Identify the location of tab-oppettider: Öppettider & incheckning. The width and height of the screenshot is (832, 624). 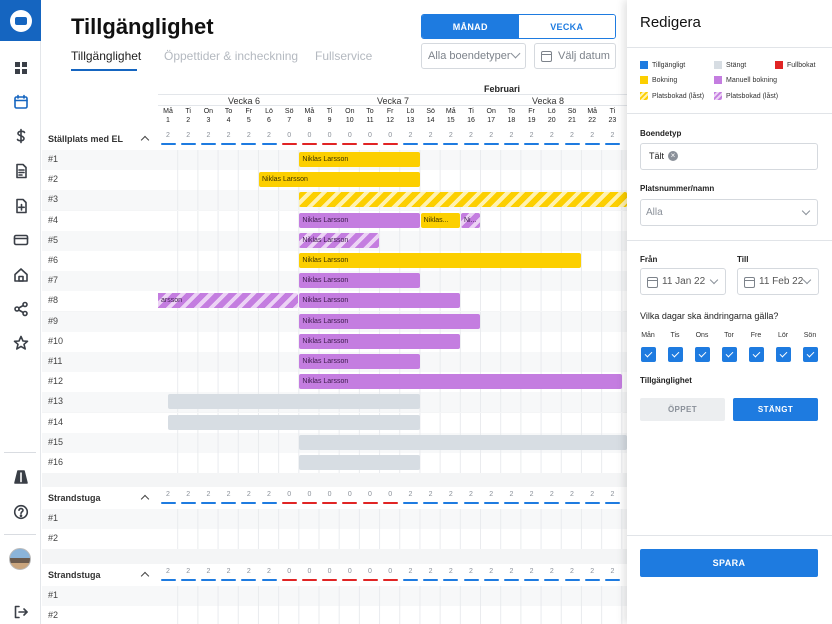
(231, 56).